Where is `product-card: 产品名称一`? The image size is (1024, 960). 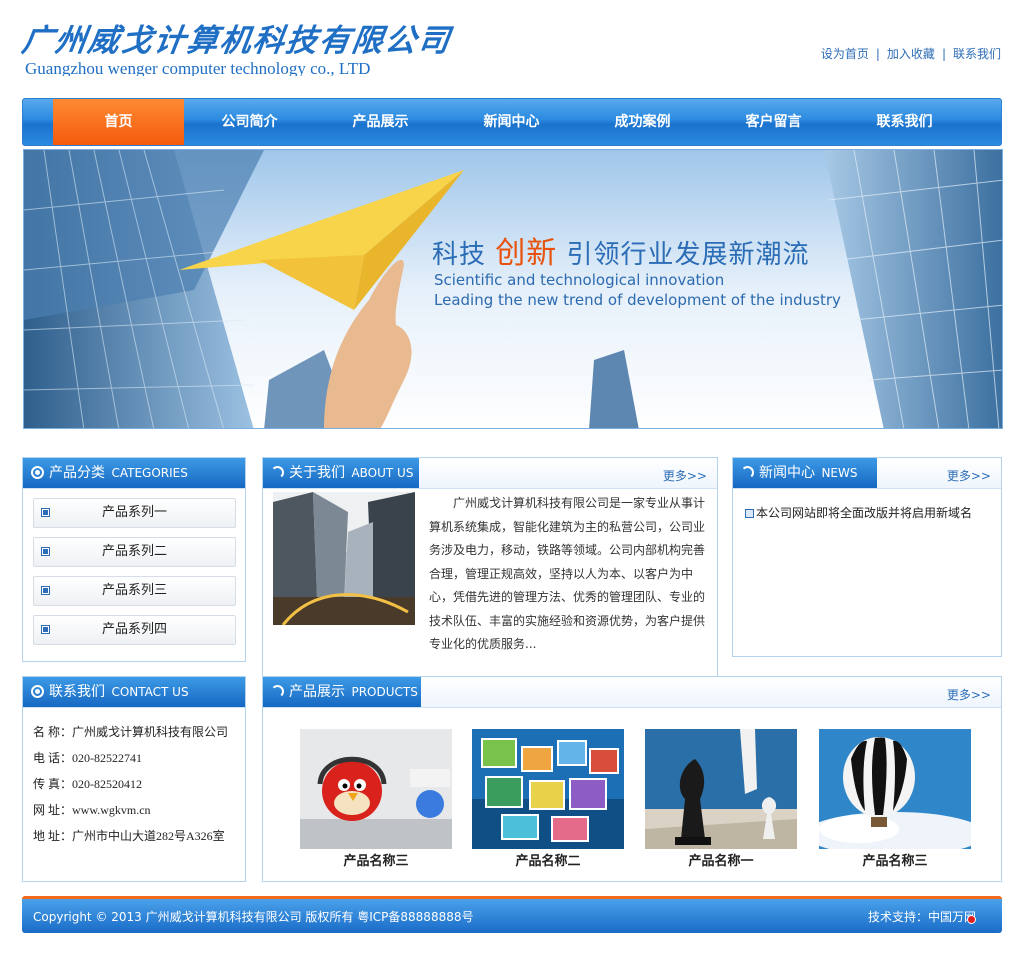
product-card: 产品名称一 is located at coordinates (721, 799).